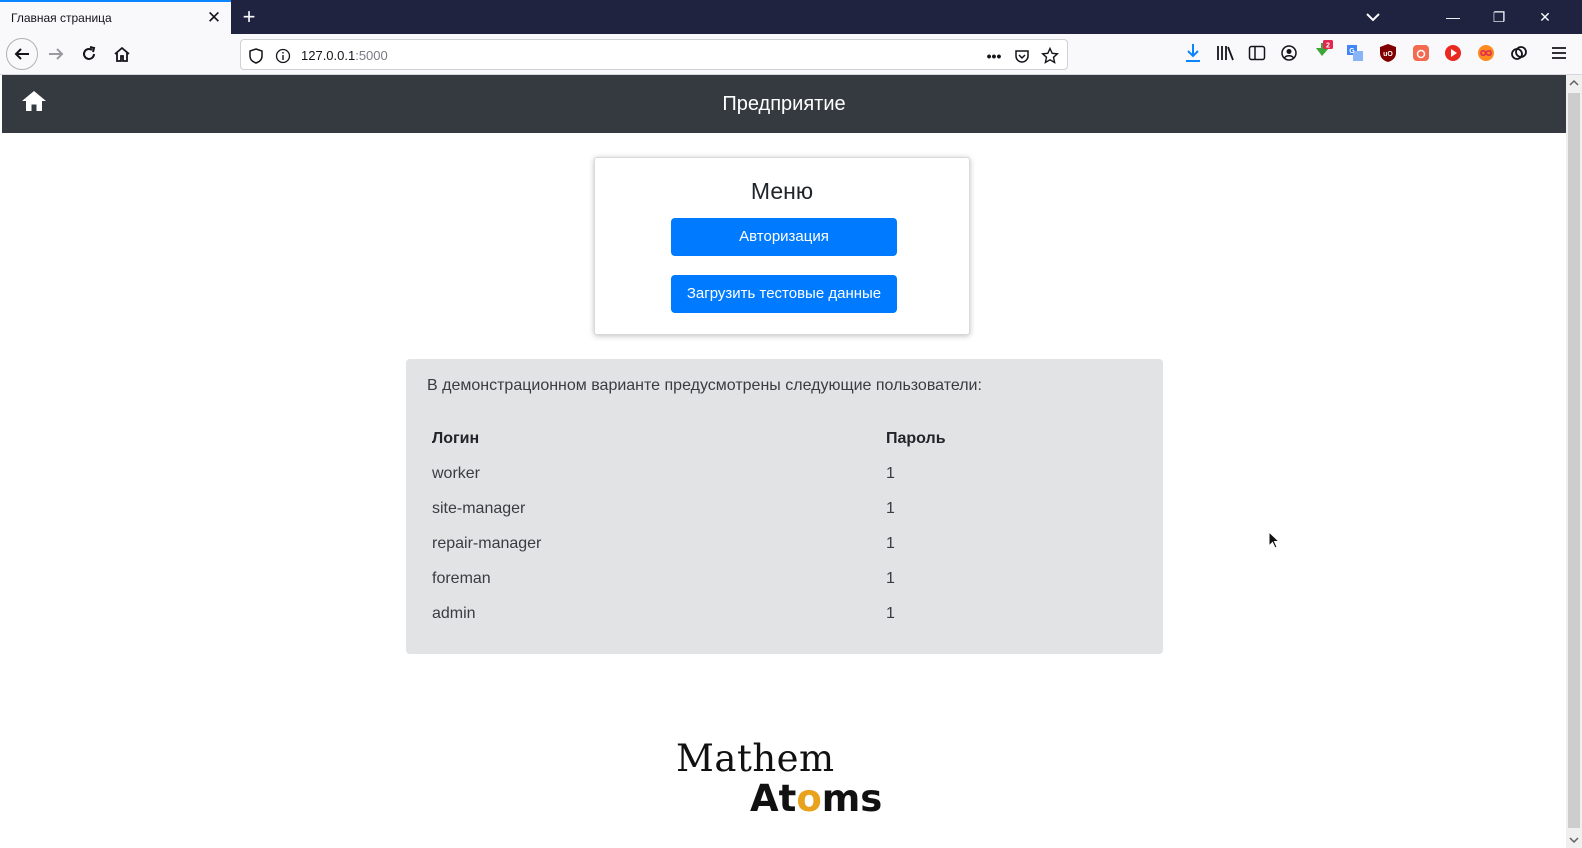 This screenshot has height=848, width=1582. Describe the element at coordinates (61, 18) in the screenshot. I see `tab-title: Главная страница` at that location.